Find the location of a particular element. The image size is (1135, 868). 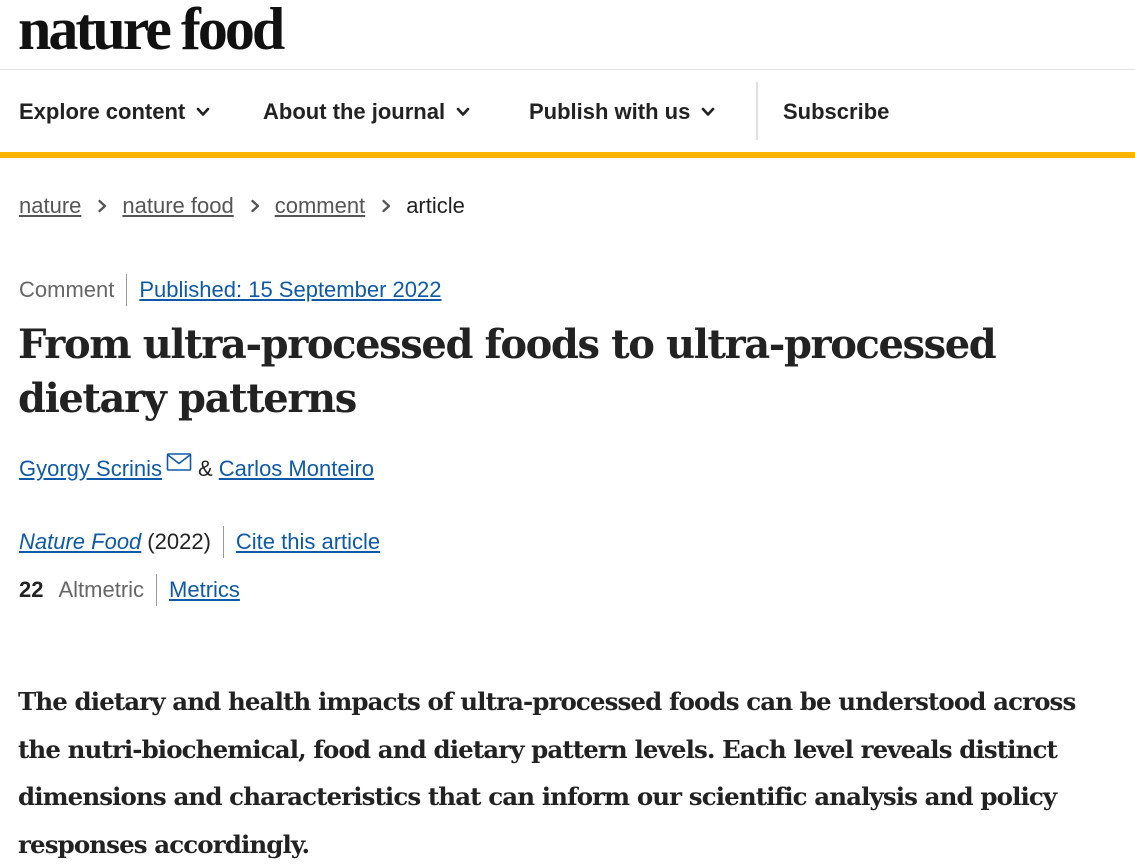

nav-explore-content: Explore content is located at coordinates (114, 112).